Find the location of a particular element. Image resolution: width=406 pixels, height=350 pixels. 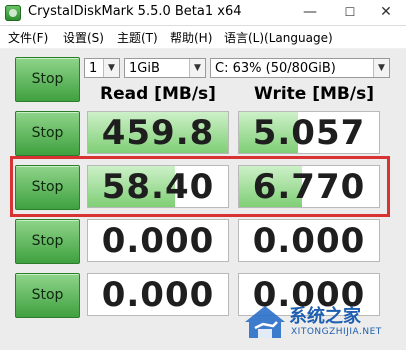

write-value: 0.000 is located at coordinates (309, 241).